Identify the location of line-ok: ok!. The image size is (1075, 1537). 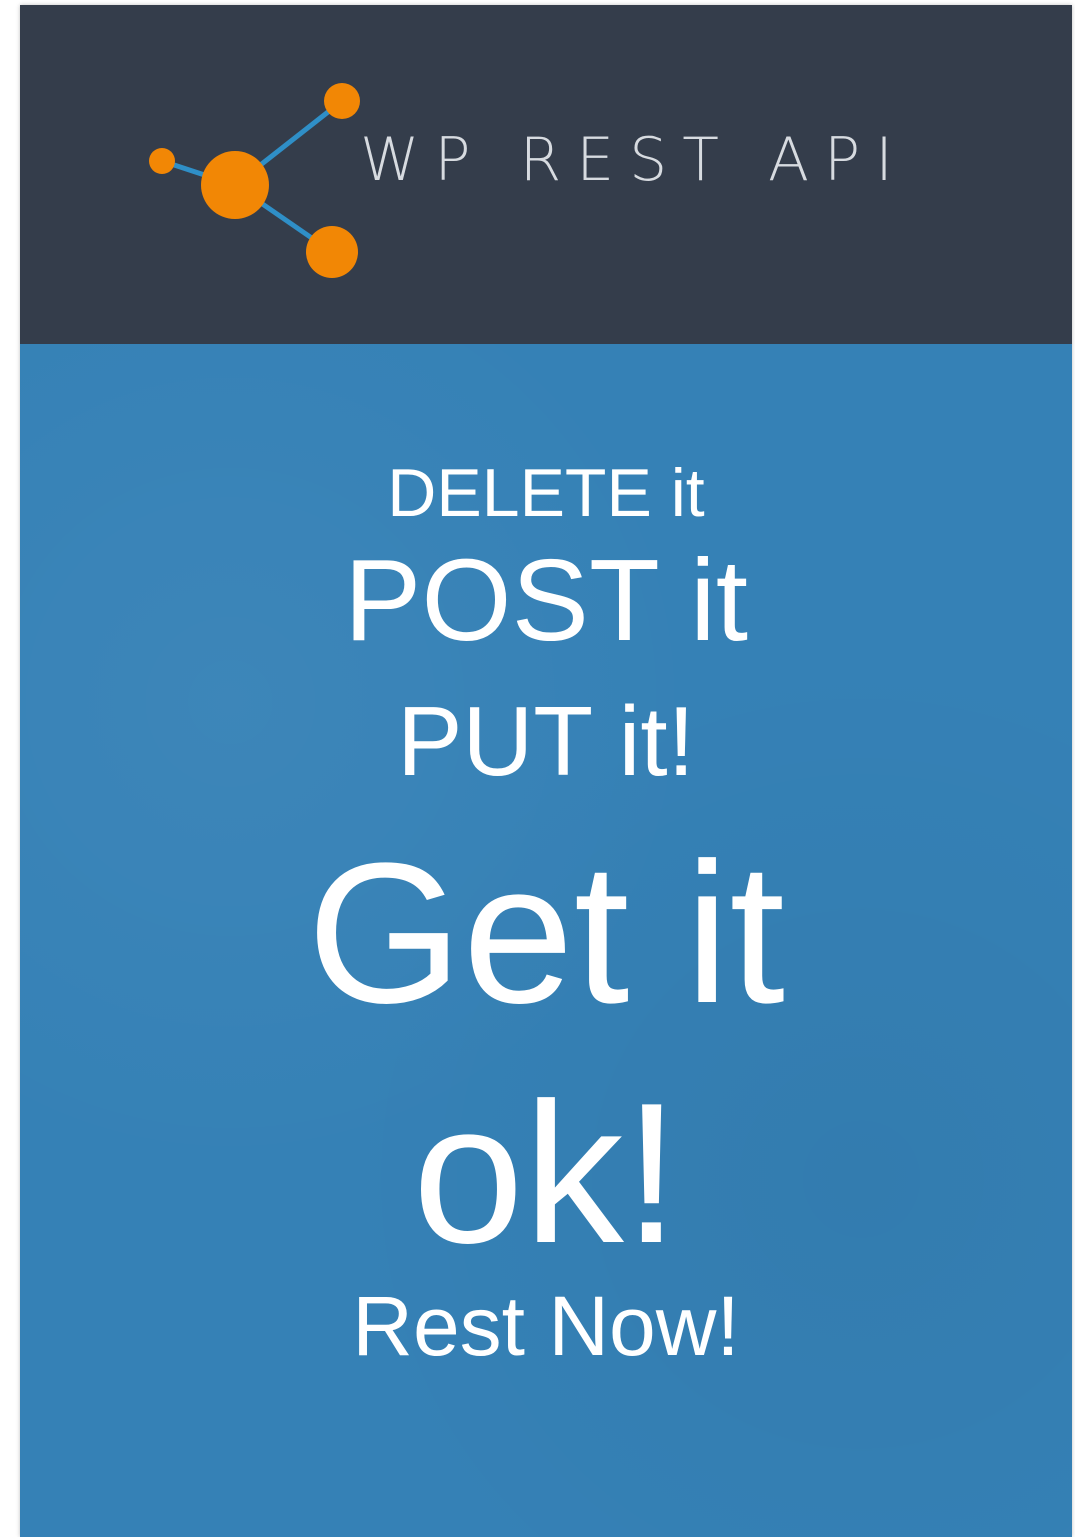
(546, 1173).